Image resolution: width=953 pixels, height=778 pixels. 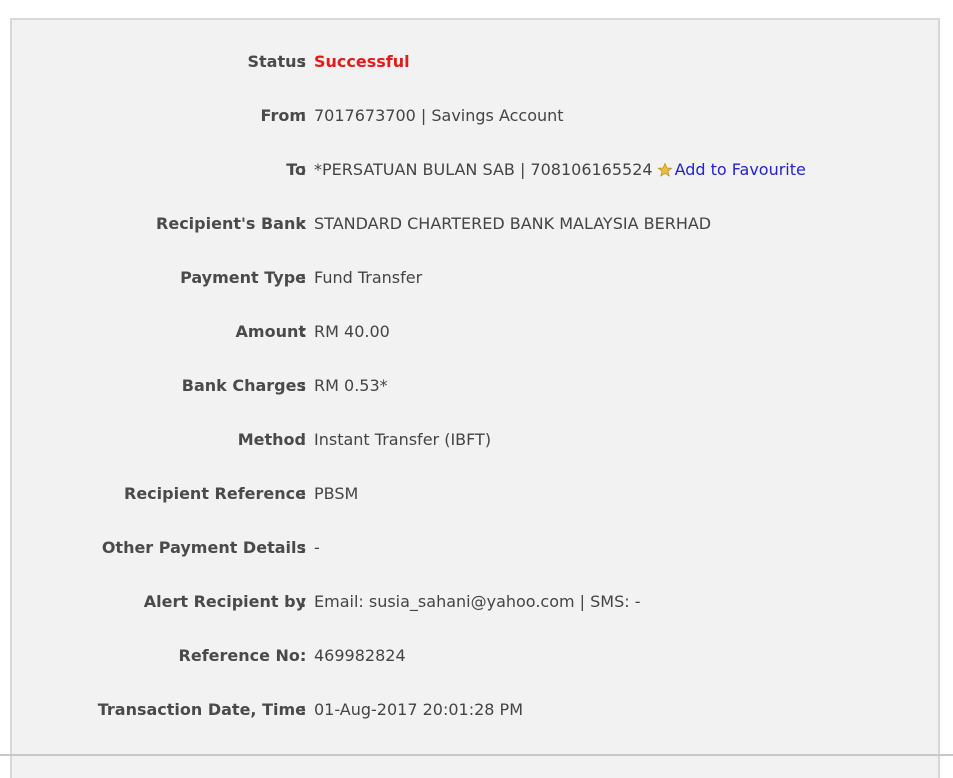 I want to click on alert-recipient-label: Alert Recipient by, so click(x=224, y=601).